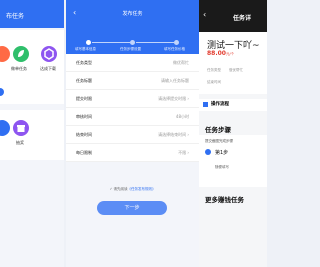 This screenshot has width=320, height=267. I want to click on page-title: 发布任务, so click(132, 14).